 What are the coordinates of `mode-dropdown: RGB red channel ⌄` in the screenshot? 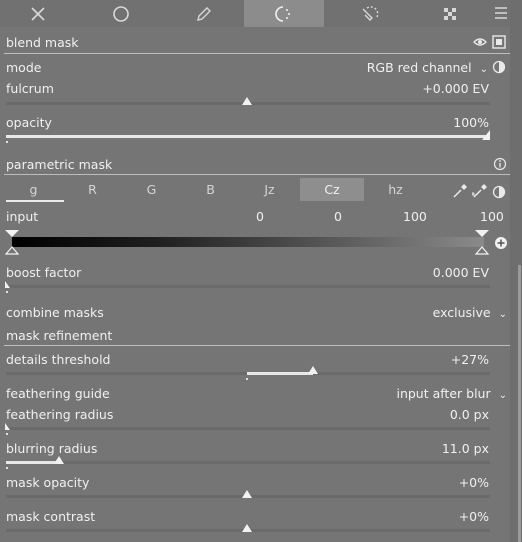 It's located at (427, 67).